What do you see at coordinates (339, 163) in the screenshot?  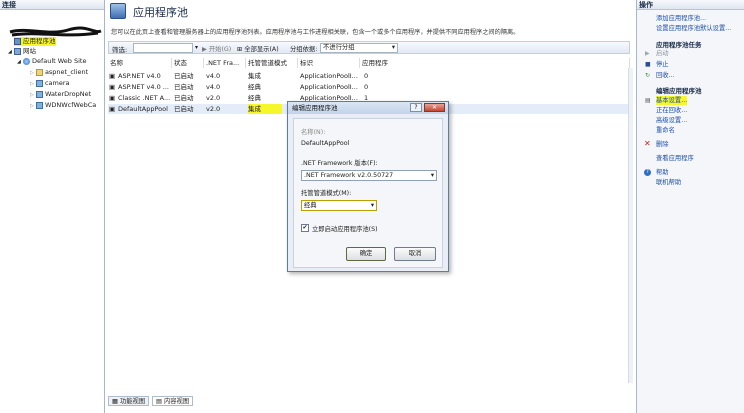 I see `framework-label: .NET Framework 版本(F):` at bounding box center [339, 163].